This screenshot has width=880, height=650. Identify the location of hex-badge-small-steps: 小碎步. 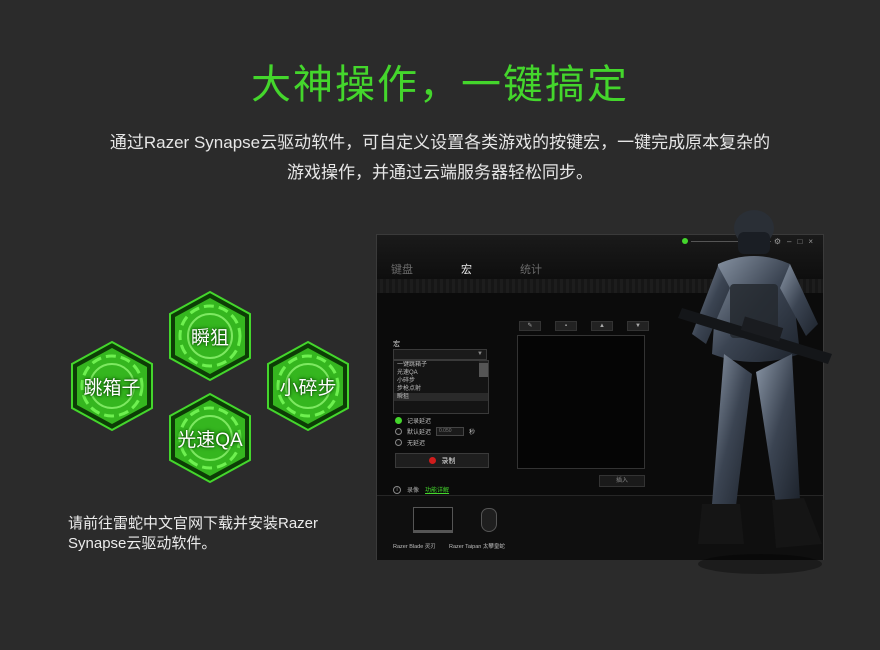
(308, 386).